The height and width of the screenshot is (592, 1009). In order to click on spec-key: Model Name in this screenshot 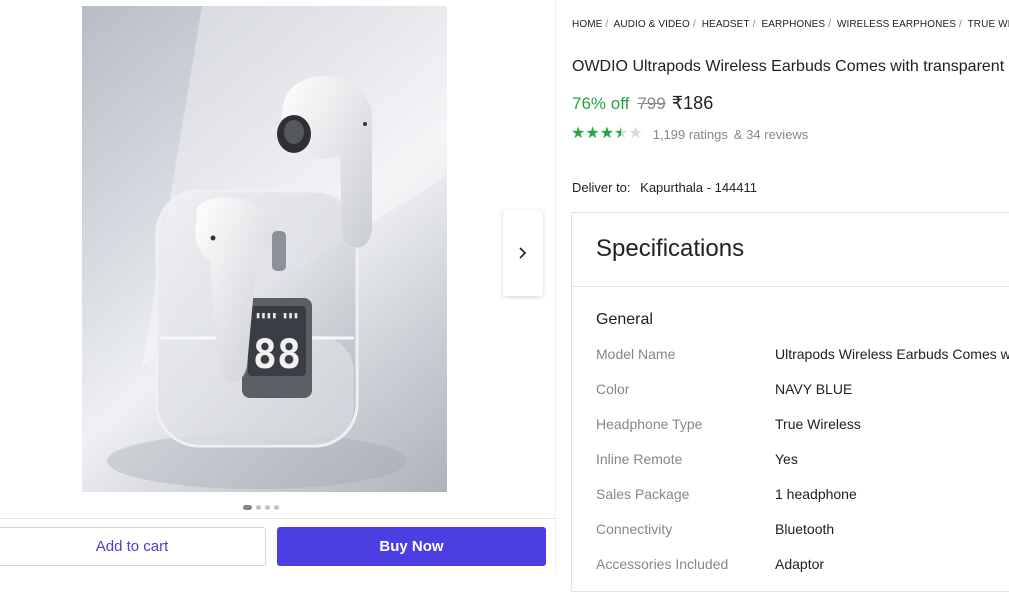, I will do `click(636, 354)`.